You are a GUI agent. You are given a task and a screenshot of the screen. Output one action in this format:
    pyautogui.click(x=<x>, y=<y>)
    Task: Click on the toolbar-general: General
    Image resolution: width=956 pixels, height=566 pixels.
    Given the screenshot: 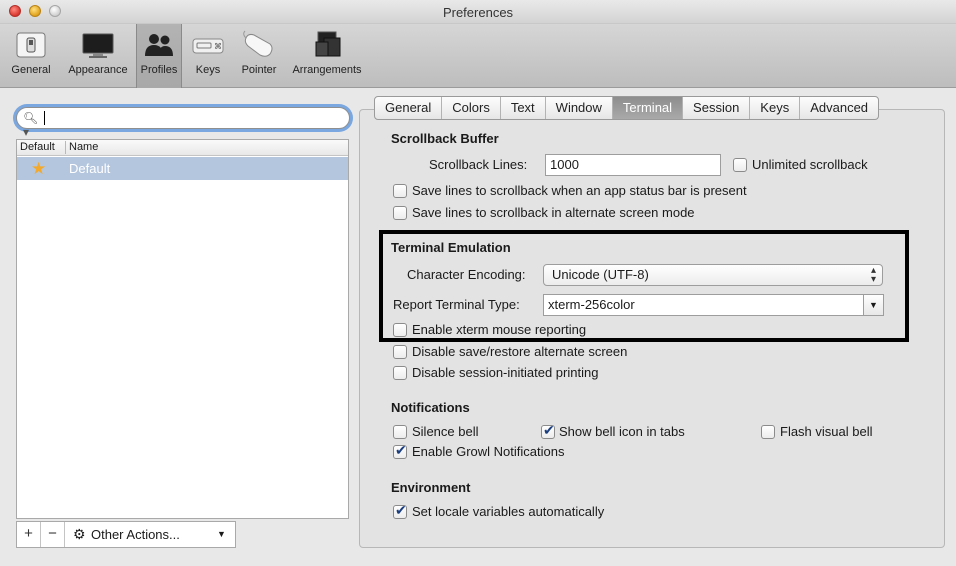 What is the action you would take?
    pyautogui.click(x=31, y=58)
    